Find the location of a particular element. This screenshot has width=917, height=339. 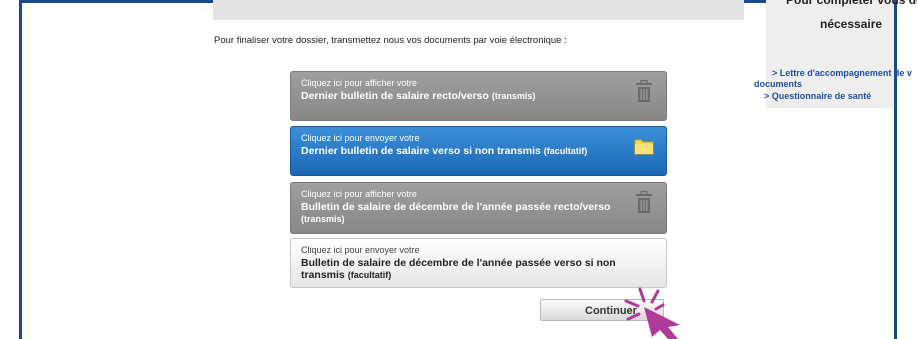

folder-icon is located at coordinates (644, 148).